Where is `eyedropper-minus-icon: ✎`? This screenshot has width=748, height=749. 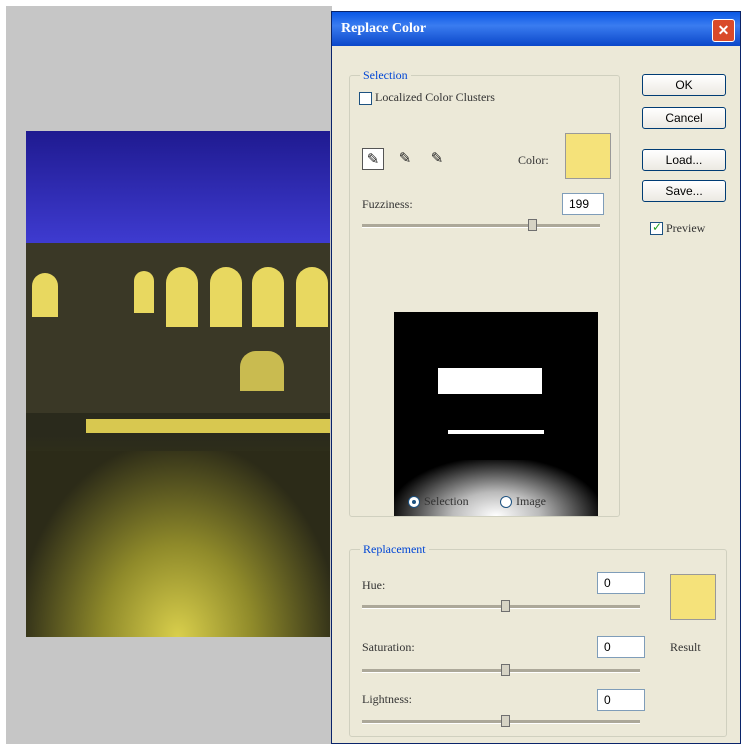 eyedropper-minus-icon: ✎ is located at coordinates (437, 159).